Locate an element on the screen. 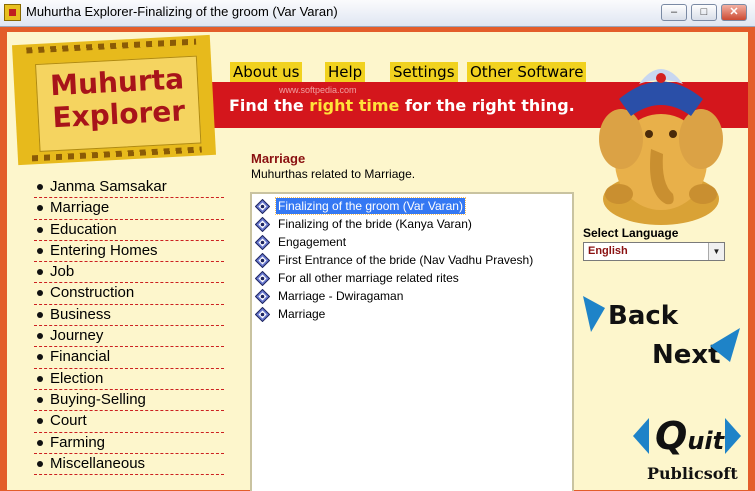 This screenshot has height=491, width=755. sidebar-item-education: Education is located at coordinates (129, 230).